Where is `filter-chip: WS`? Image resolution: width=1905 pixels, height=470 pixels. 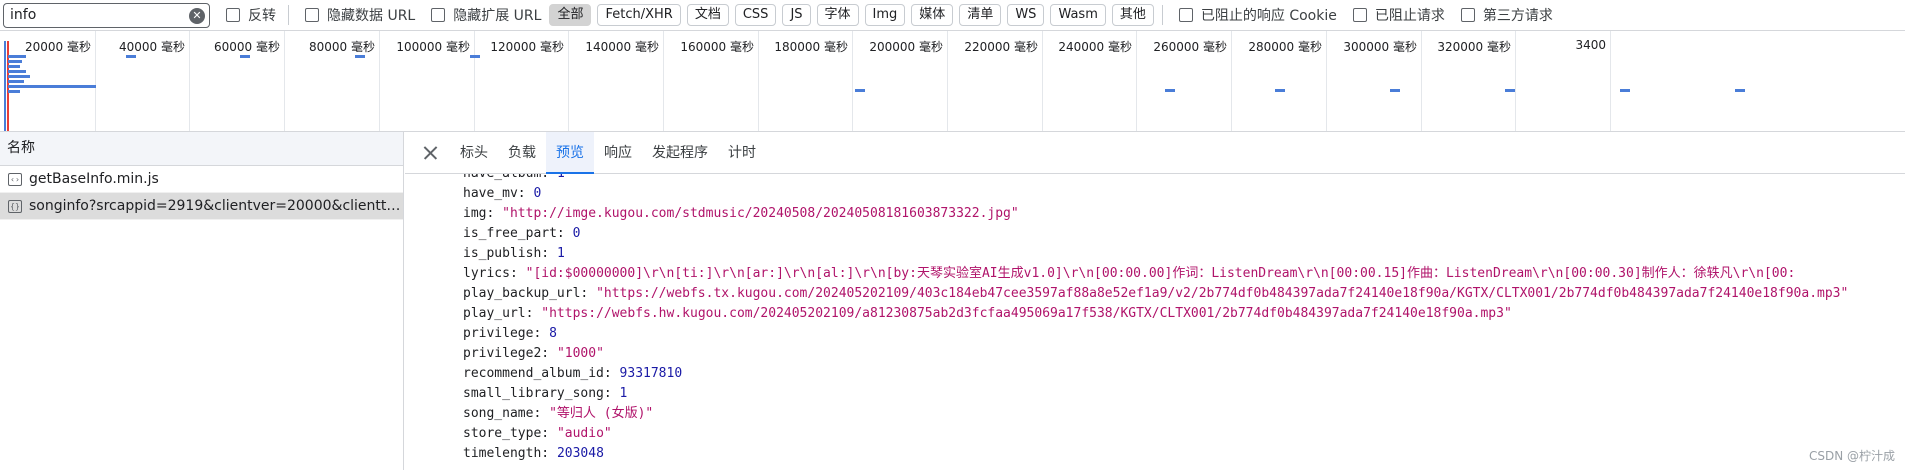 filter-chip: WS is located at coordinates (1026, 15).